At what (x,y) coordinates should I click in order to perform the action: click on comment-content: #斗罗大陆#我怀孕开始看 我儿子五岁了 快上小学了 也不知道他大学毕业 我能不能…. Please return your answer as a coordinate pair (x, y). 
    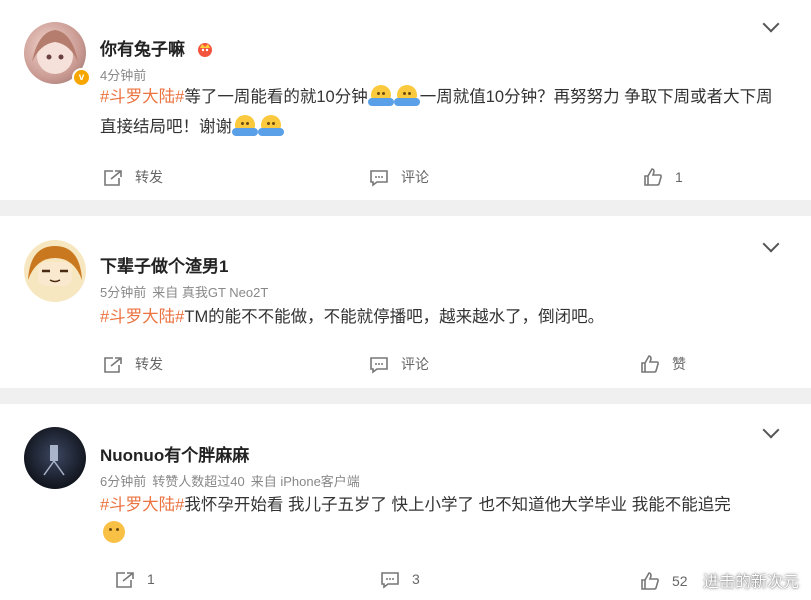
    Looking at the image, I should click on (440, 520).